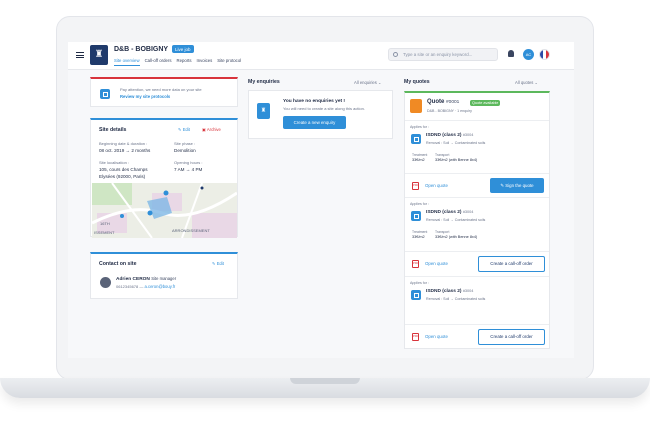 This screenshot has height=433, width=650. I want to click on site-logo-icon: ♜, so click(99, 55).